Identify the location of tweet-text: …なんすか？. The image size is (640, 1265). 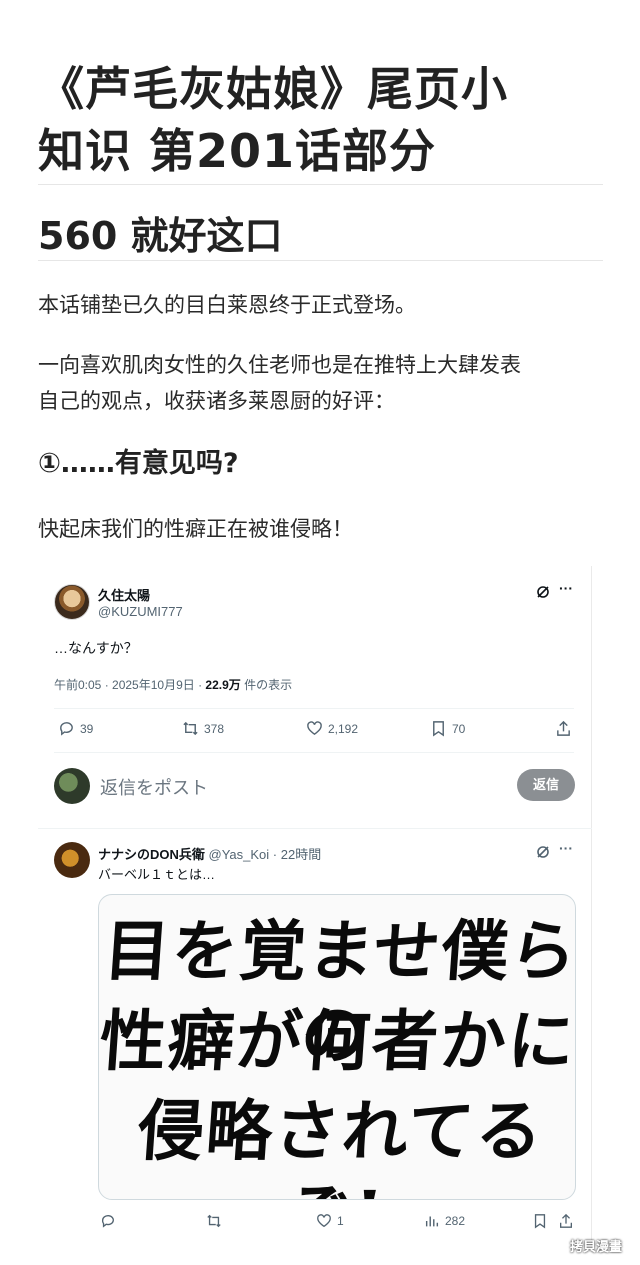
(96, 648).